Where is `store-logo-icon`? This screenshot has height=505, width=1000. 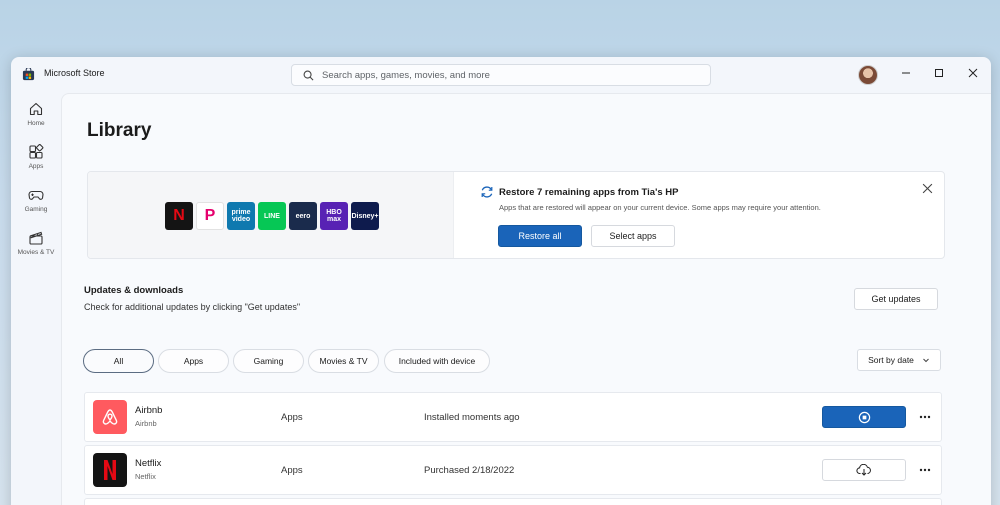
store-logo-icon is located at coordinates (28, 74).